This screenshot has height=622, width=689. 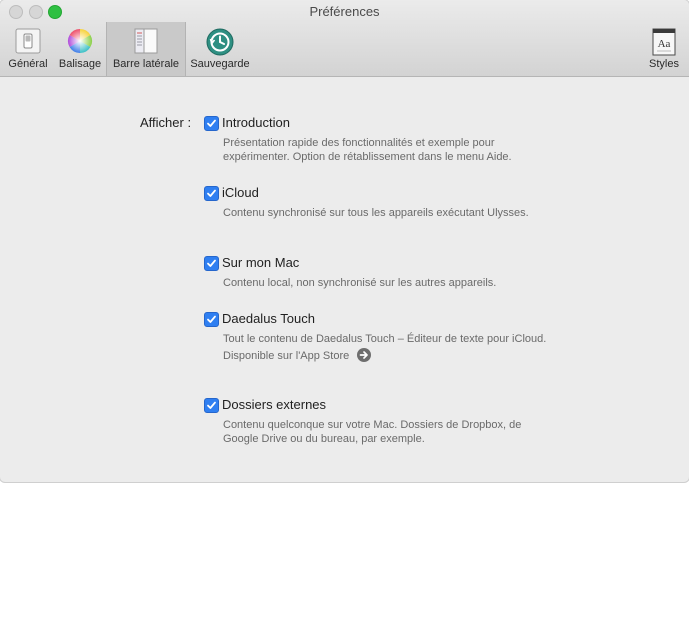 What do you see at coordinates (211, 405) in the screenshot?
I see `dossiers-externes-checkbox` at bounding box center [211, 405].